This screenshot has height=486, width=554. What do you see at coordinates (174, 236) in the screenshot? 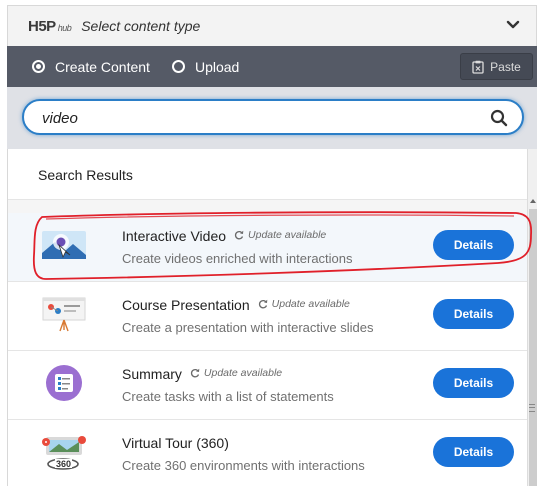
I see `result-title-text: Interactive Video` at bounding box center [174, 236].